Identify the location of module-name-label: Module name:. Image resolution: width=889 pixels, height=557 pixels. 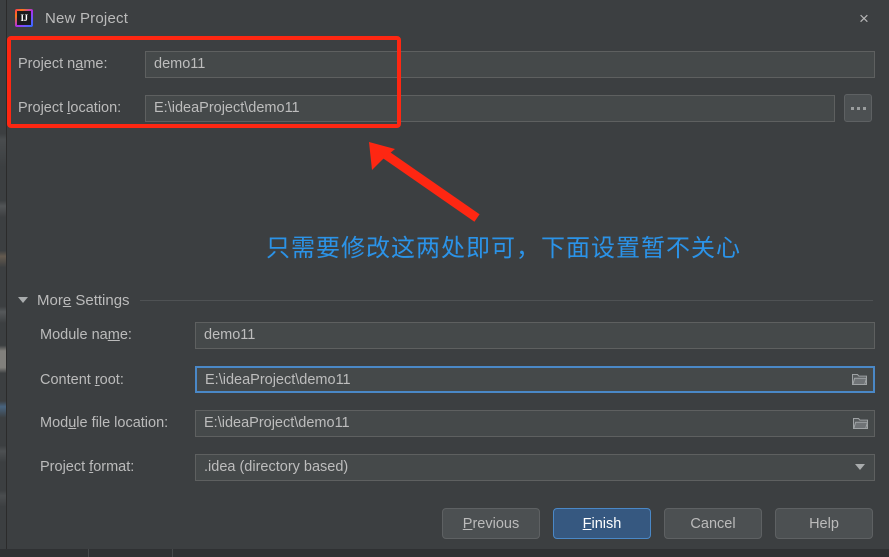
(86, 335).